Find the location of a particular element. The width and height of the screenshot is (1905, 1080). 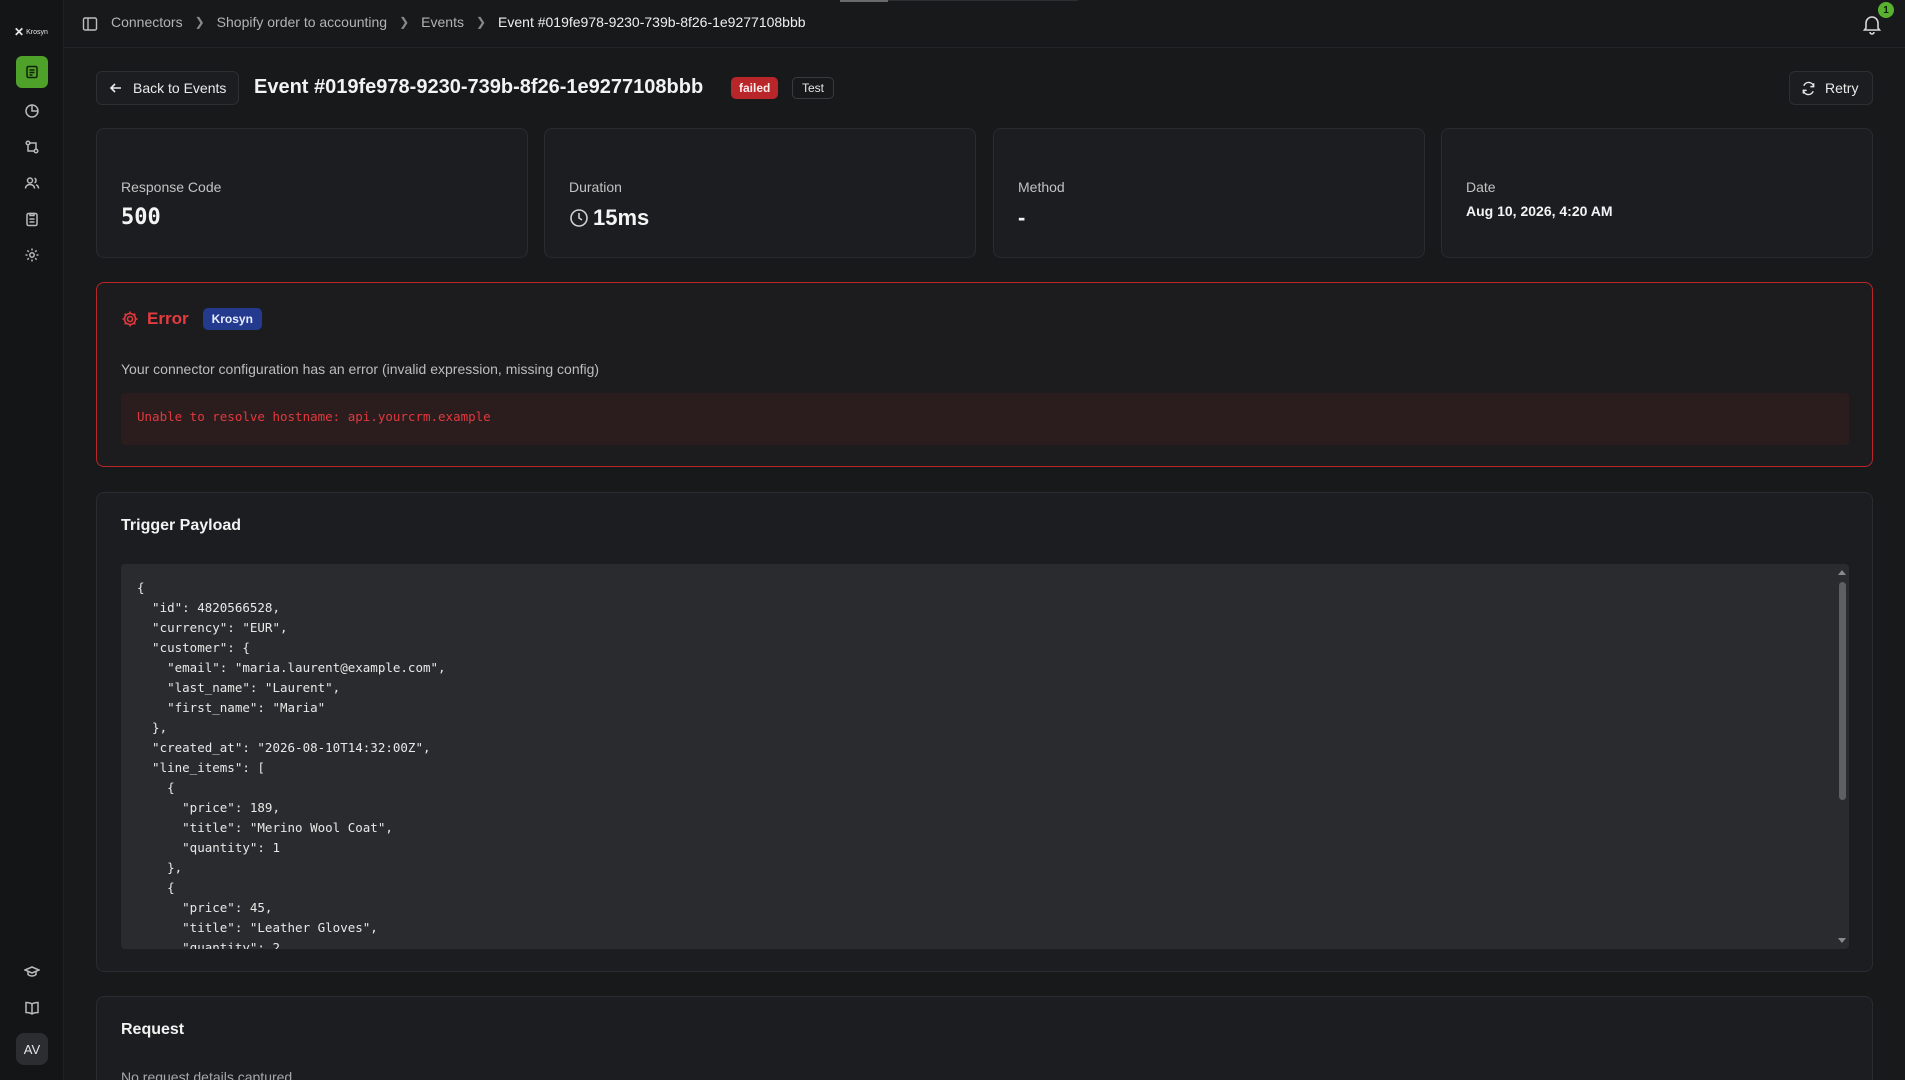

sidebar-item-academy is located at coordinates (32, 972).